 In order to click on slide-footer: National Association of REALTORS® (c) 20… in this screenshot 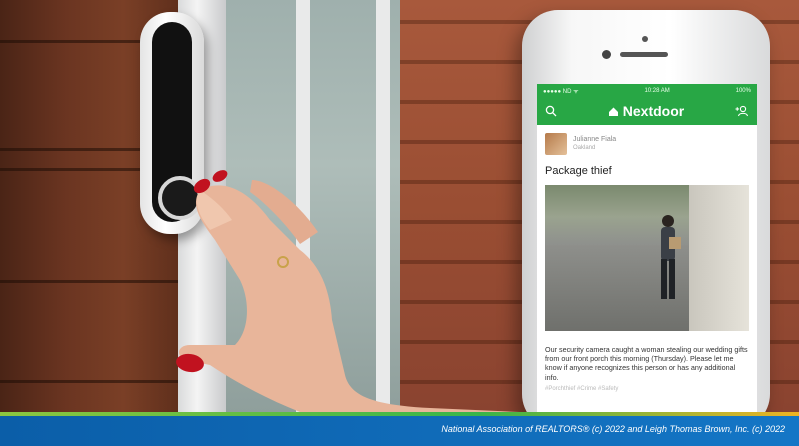, I will do `click(399, 431)`.